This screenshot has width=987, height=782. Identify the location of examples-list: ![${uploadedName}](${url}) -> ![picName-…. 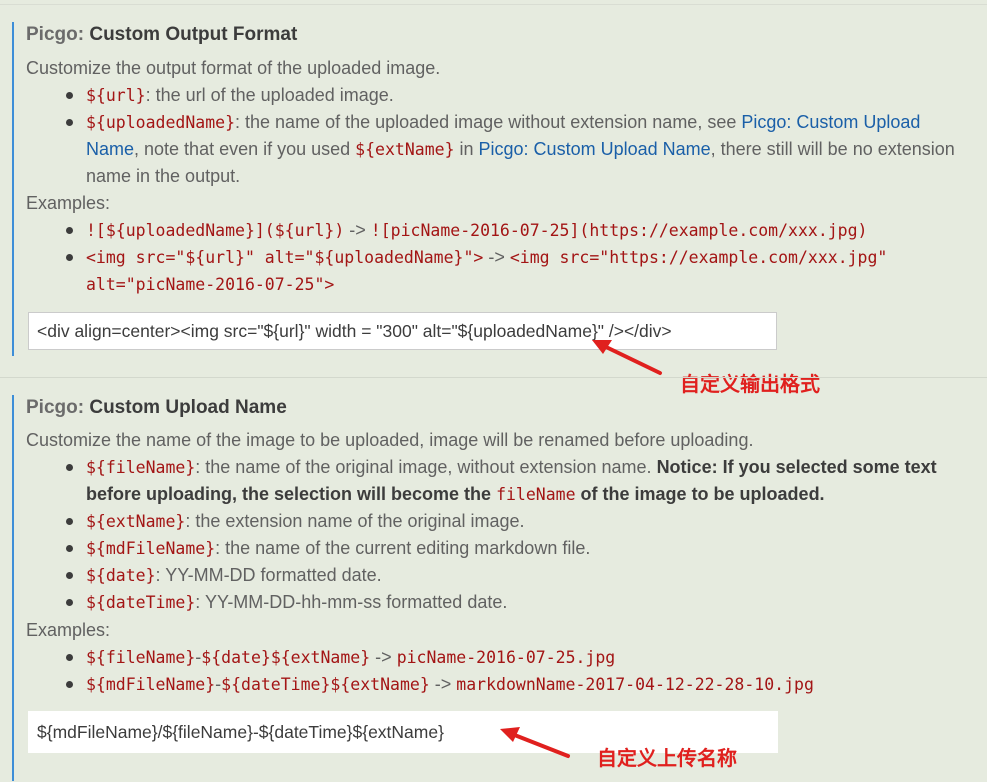
(496, 257).